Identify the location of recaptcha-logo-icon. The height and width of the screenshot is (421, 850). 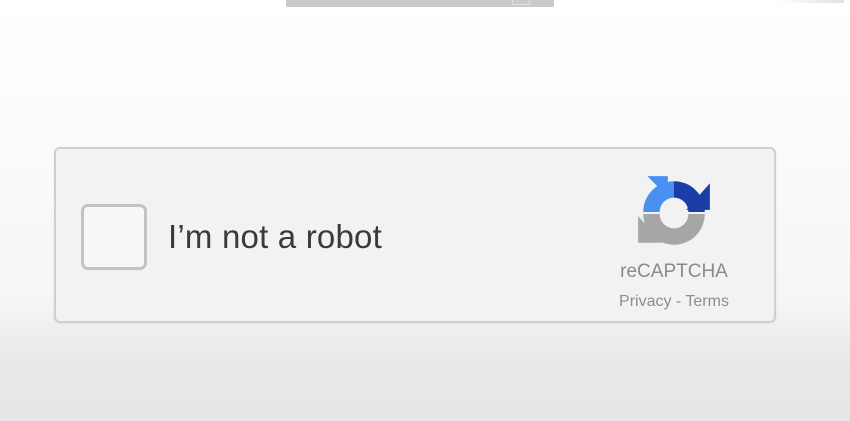
(674, 210).